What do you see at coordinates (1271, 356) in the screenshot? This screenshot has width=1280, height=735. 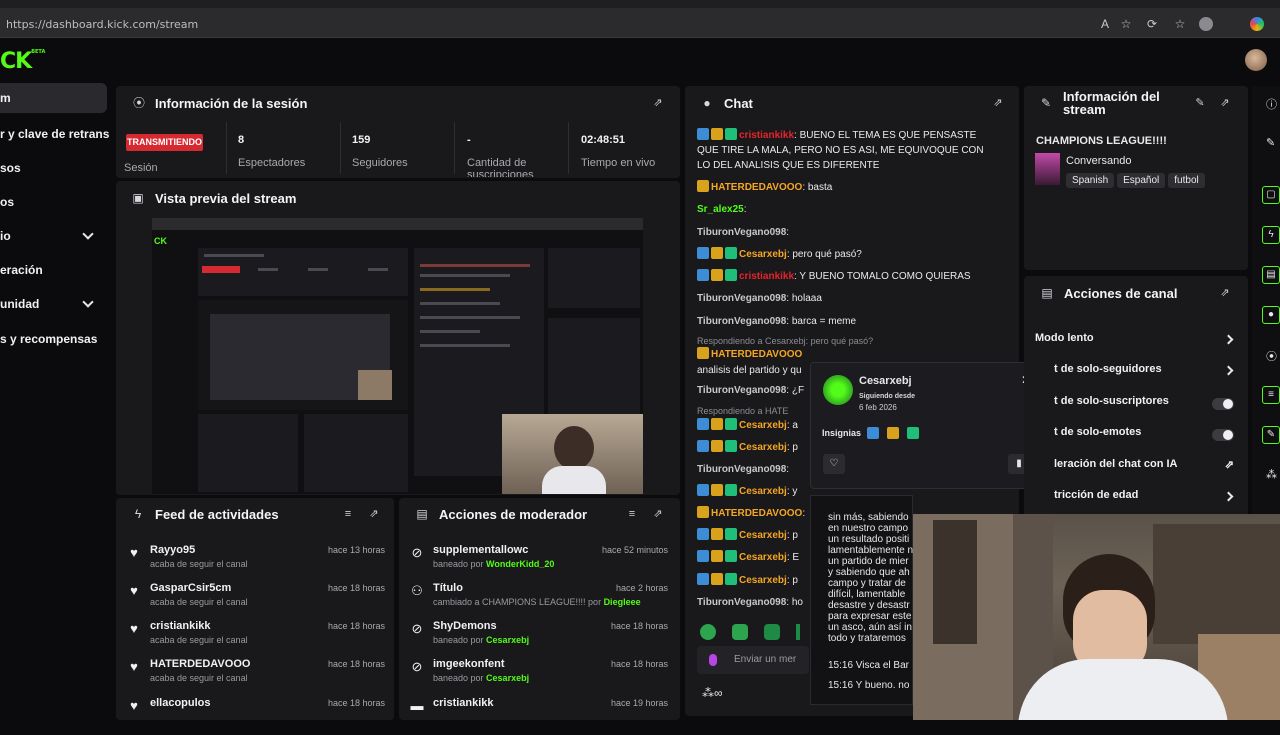 I see `broadcast-icon: ⦿` at bounding box center [1271, 356].